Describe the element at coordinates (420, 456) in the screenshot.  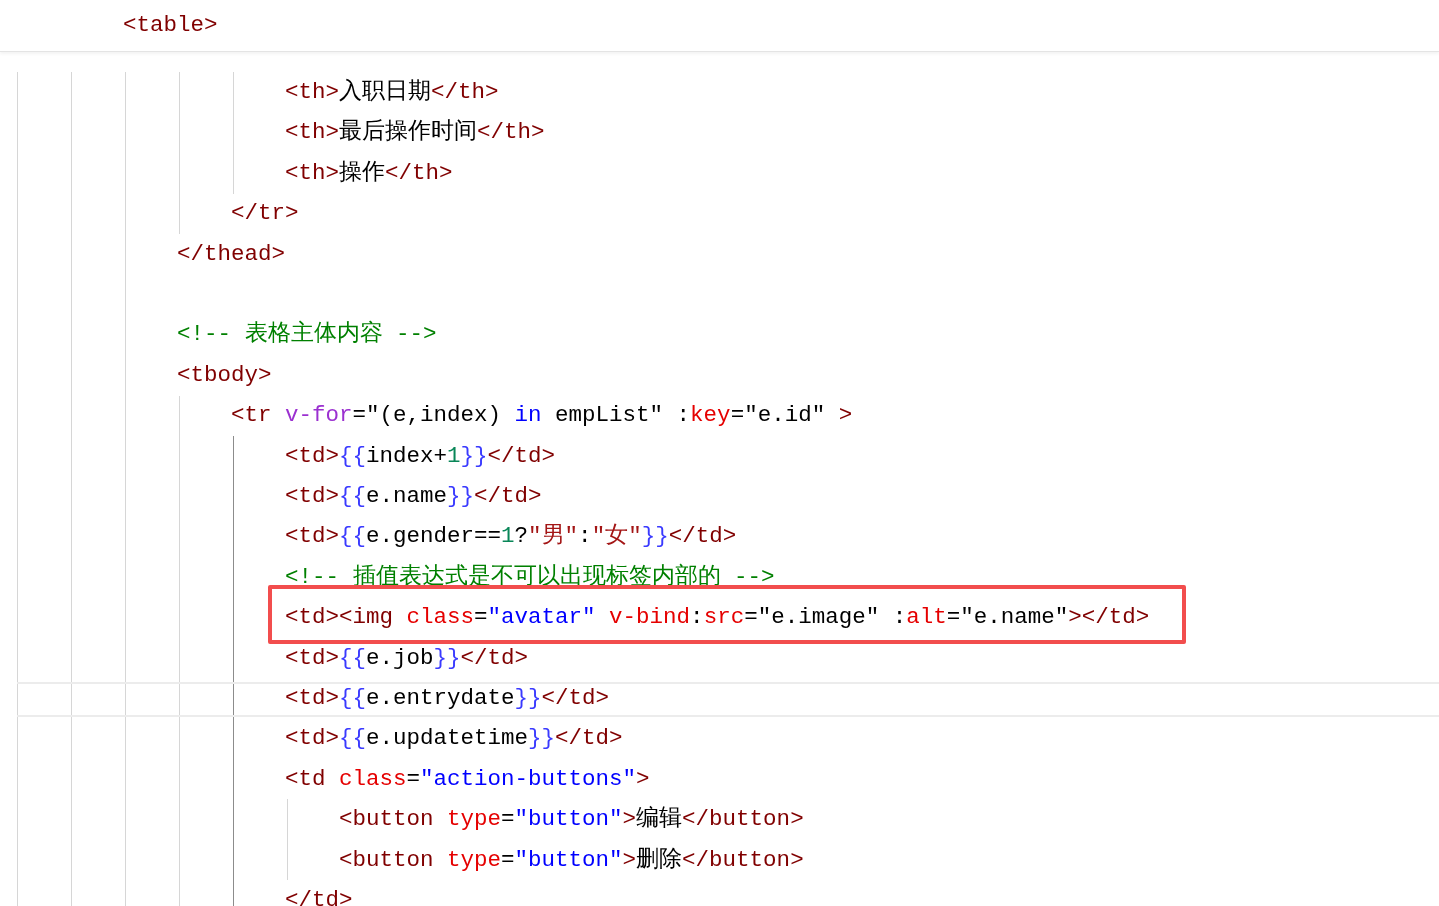
I see `code-line: <td>{{index+1}}</td>` at that location.